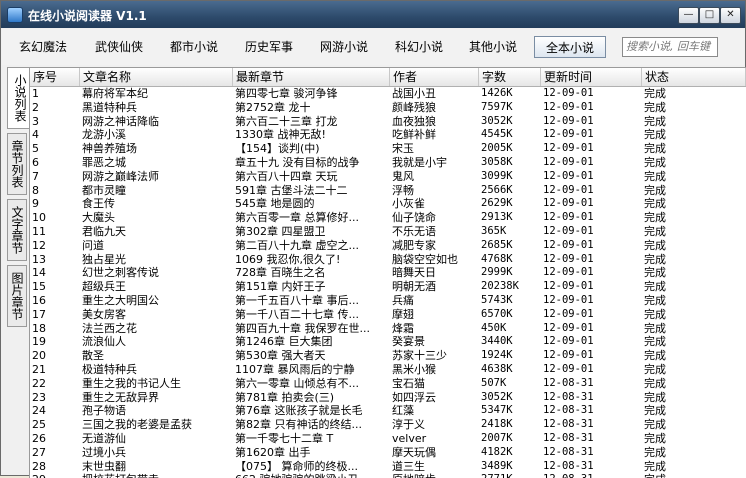 This screenshot has height=478, width=746. Describe the element at coordinates (388, 246) in the screenshot. I see `table-row: 12 问道 第二百八十九章 虚空之... 减肥专家 2685K 12-09-01 完成` at that location.